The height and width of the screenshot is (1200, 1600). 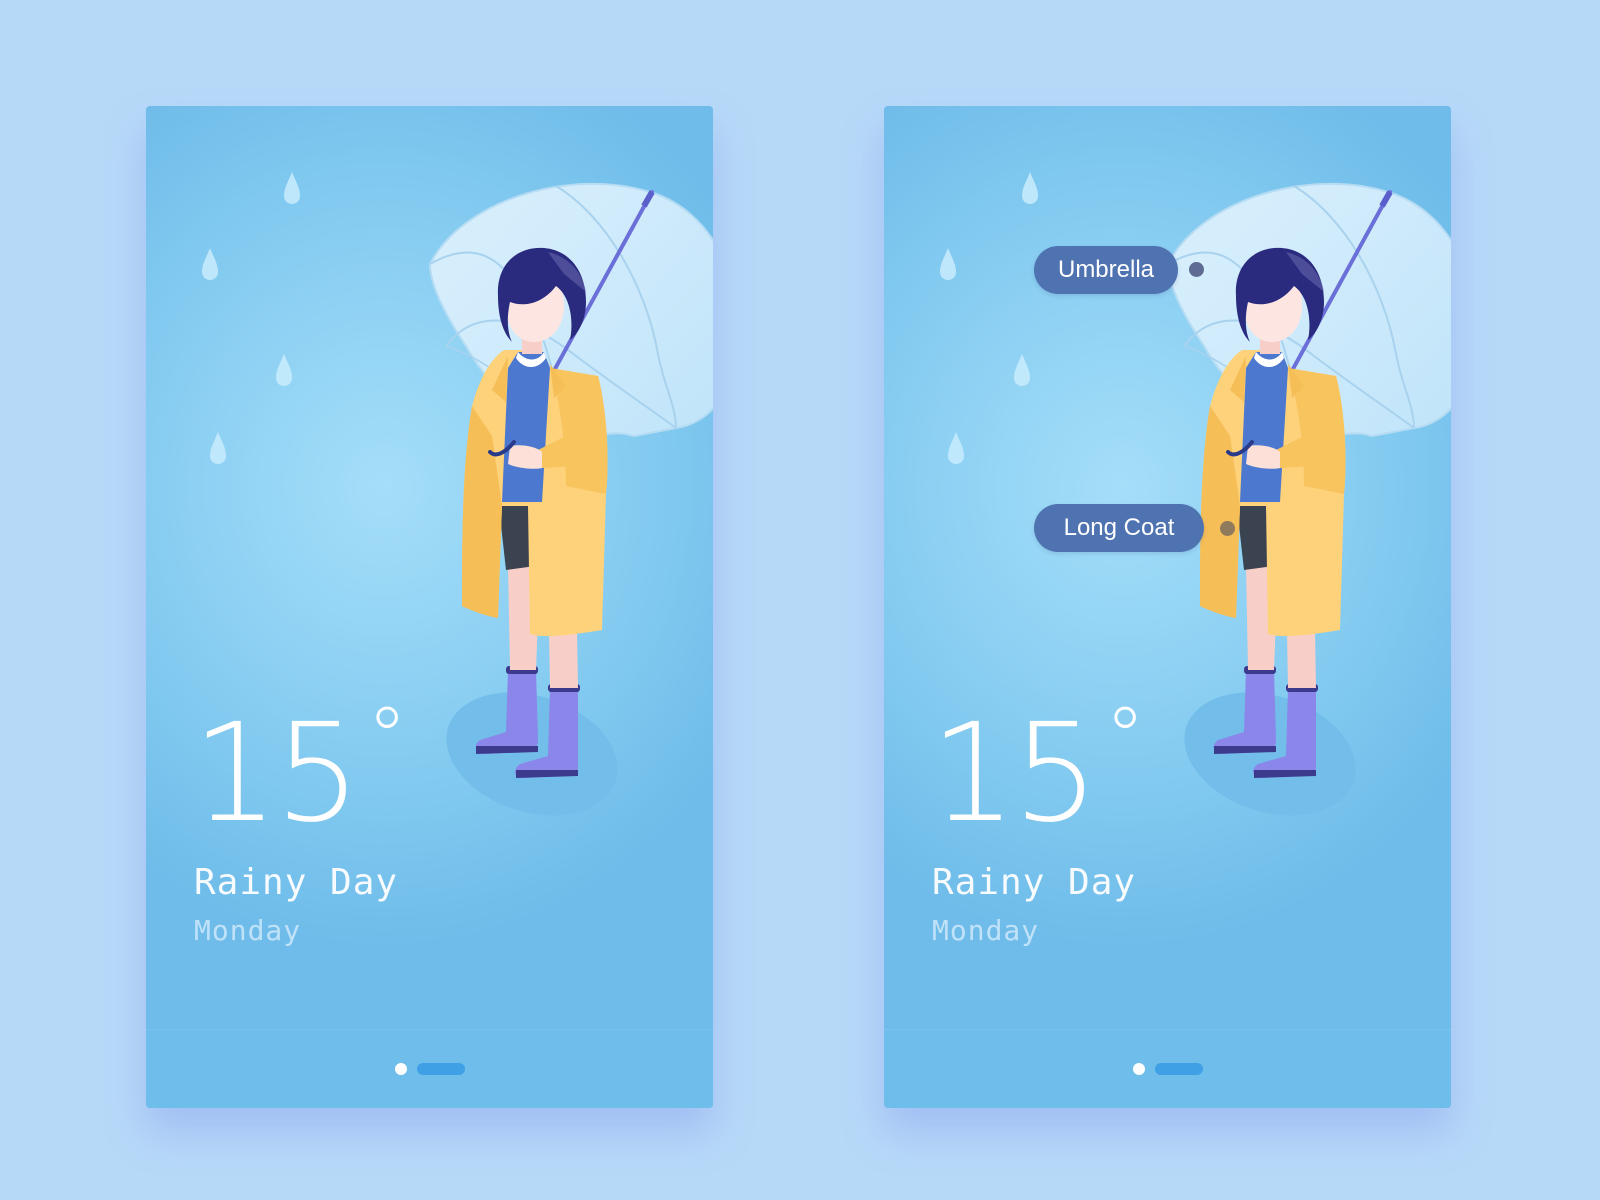 I want to click on long-coat-tag-label: Long Coat, so click(x=1119, y=527).